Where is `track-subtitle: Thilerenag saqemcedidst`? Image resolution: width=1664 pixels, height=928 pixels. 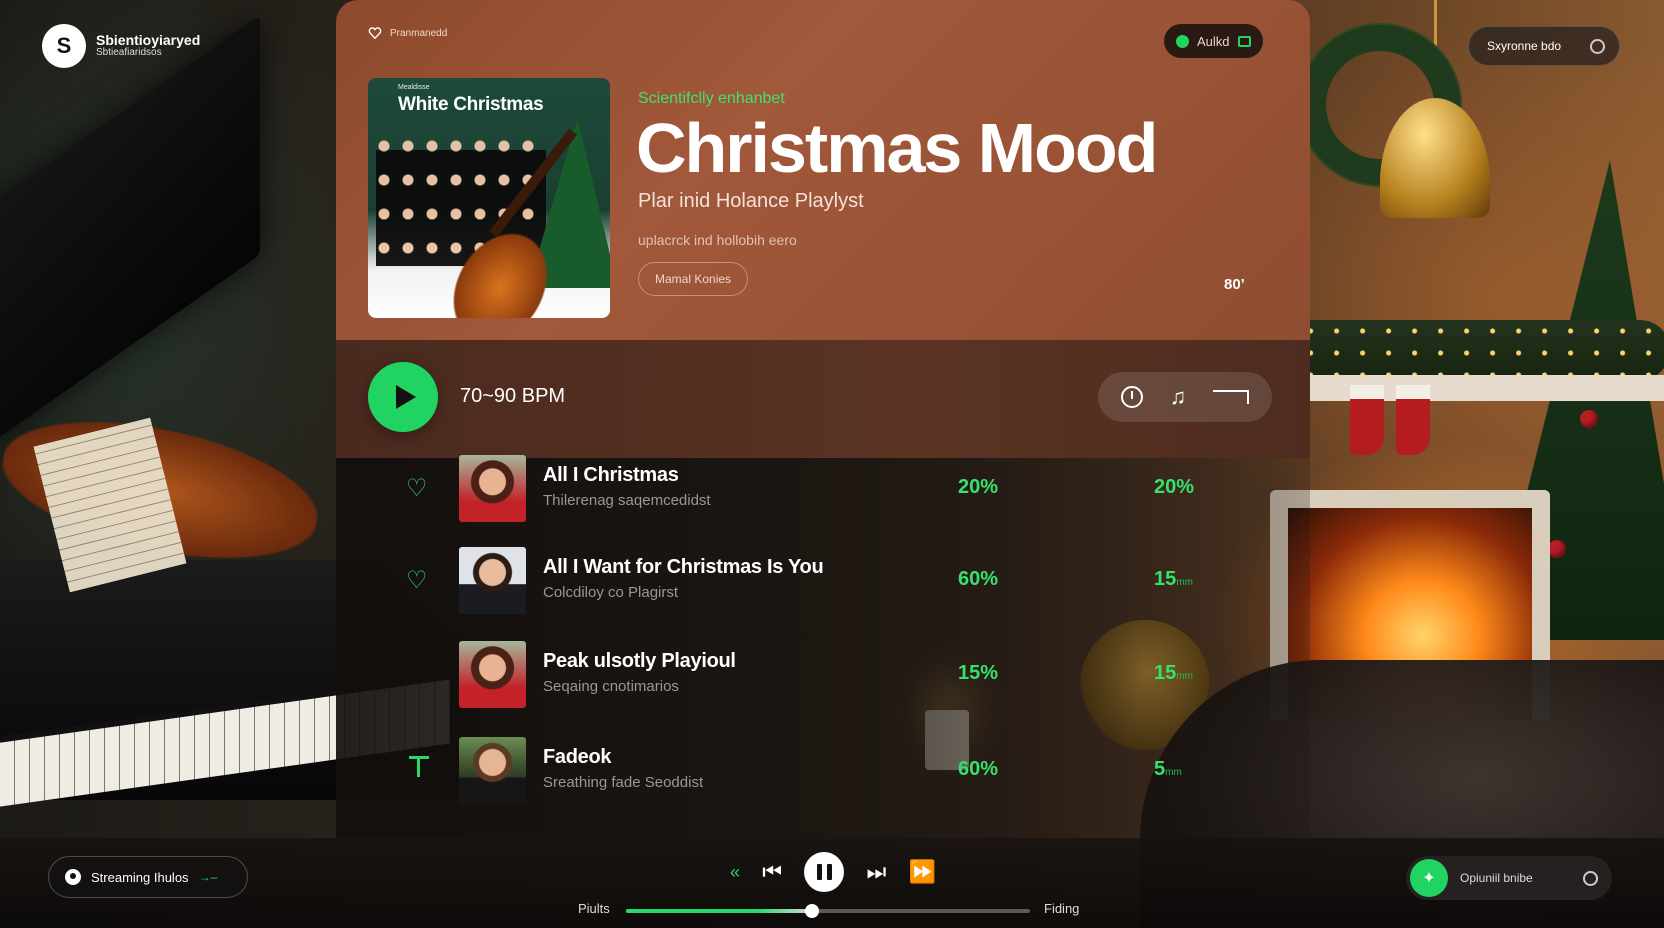
track-subtitle: Thilerenag saqemcedidst is located at coordinates (627, 500).